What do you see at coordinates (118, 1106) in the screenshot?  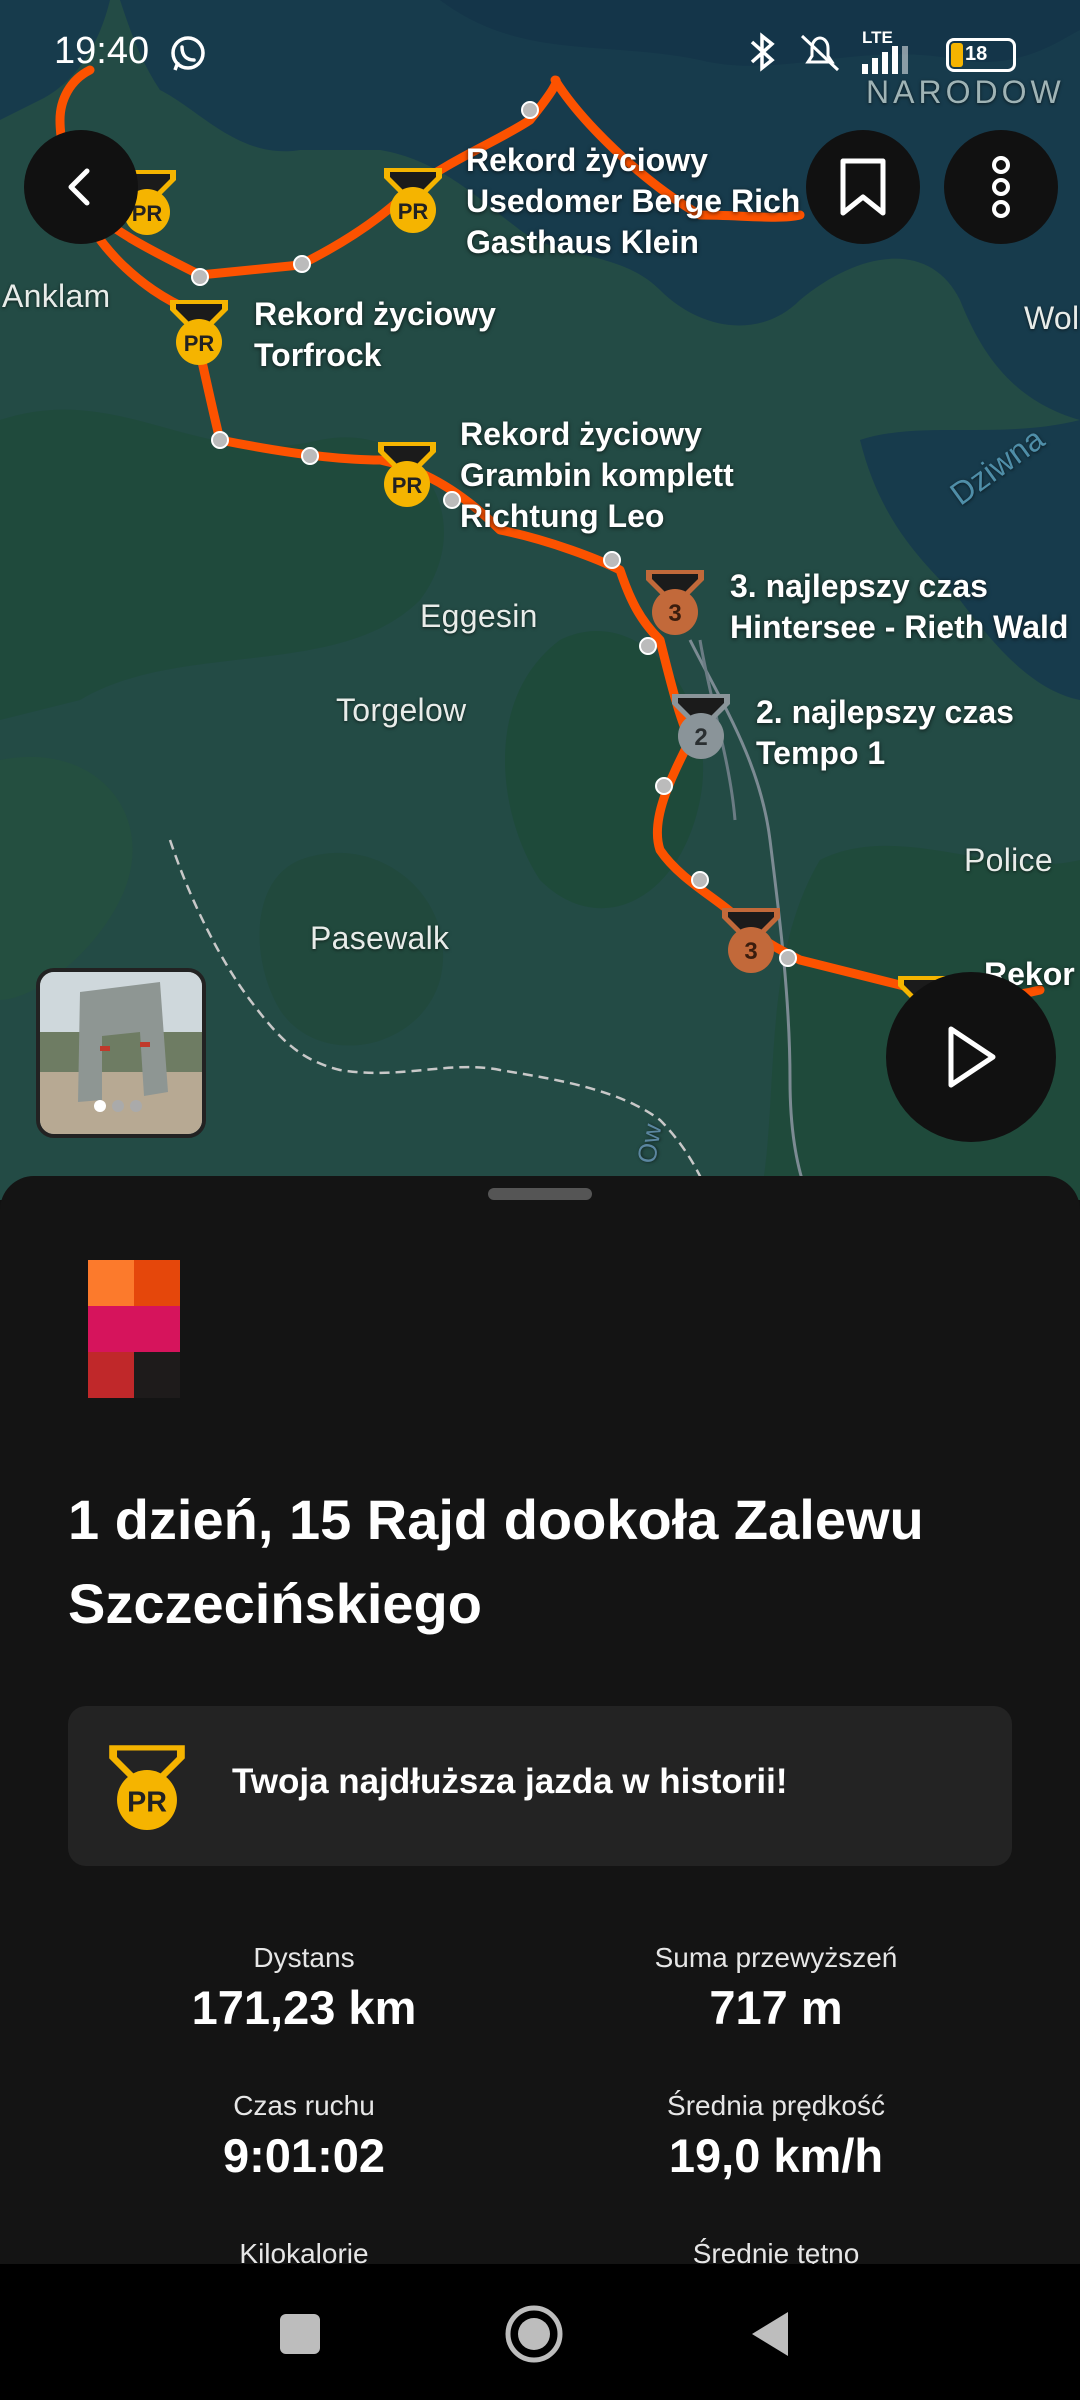 I see `photo-page-indicator` at bounding box center [118, 1106].